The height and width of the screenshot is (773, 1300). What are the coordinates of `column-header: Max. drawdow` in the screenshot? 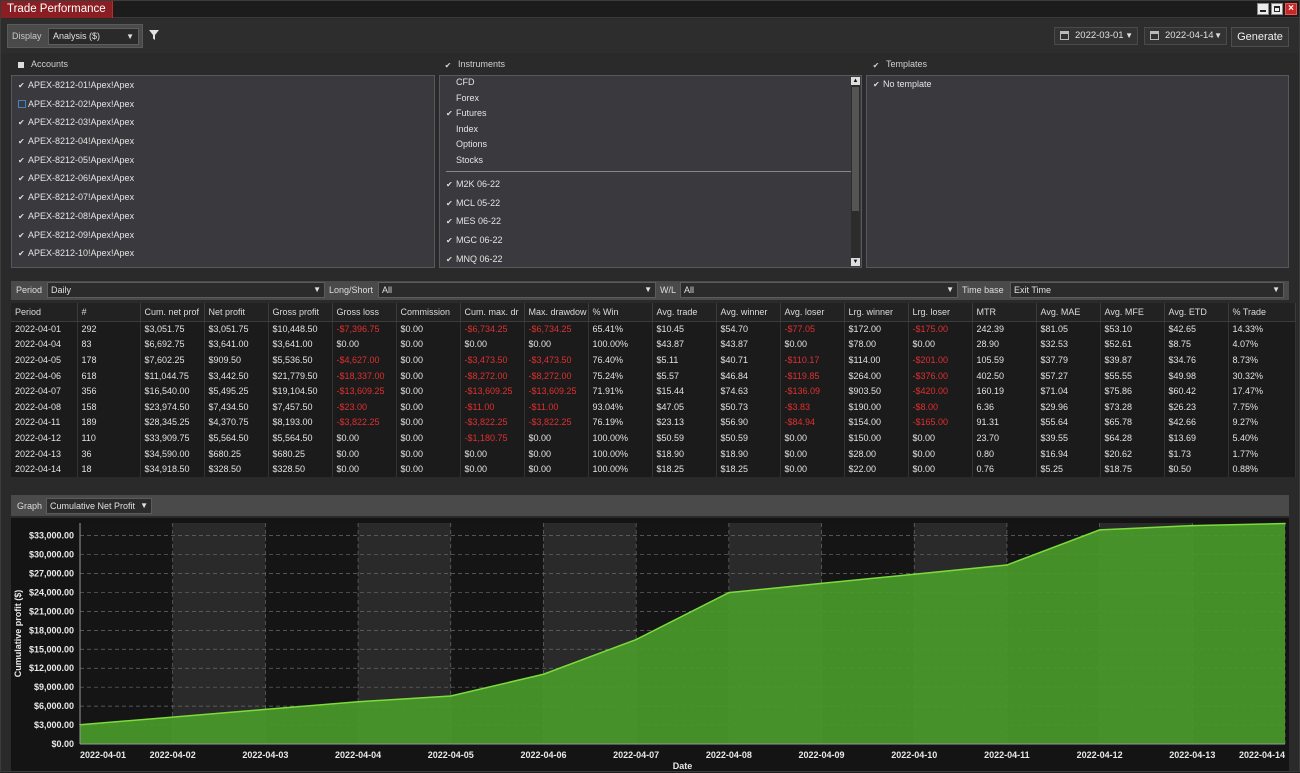 It's located at (556, 312).